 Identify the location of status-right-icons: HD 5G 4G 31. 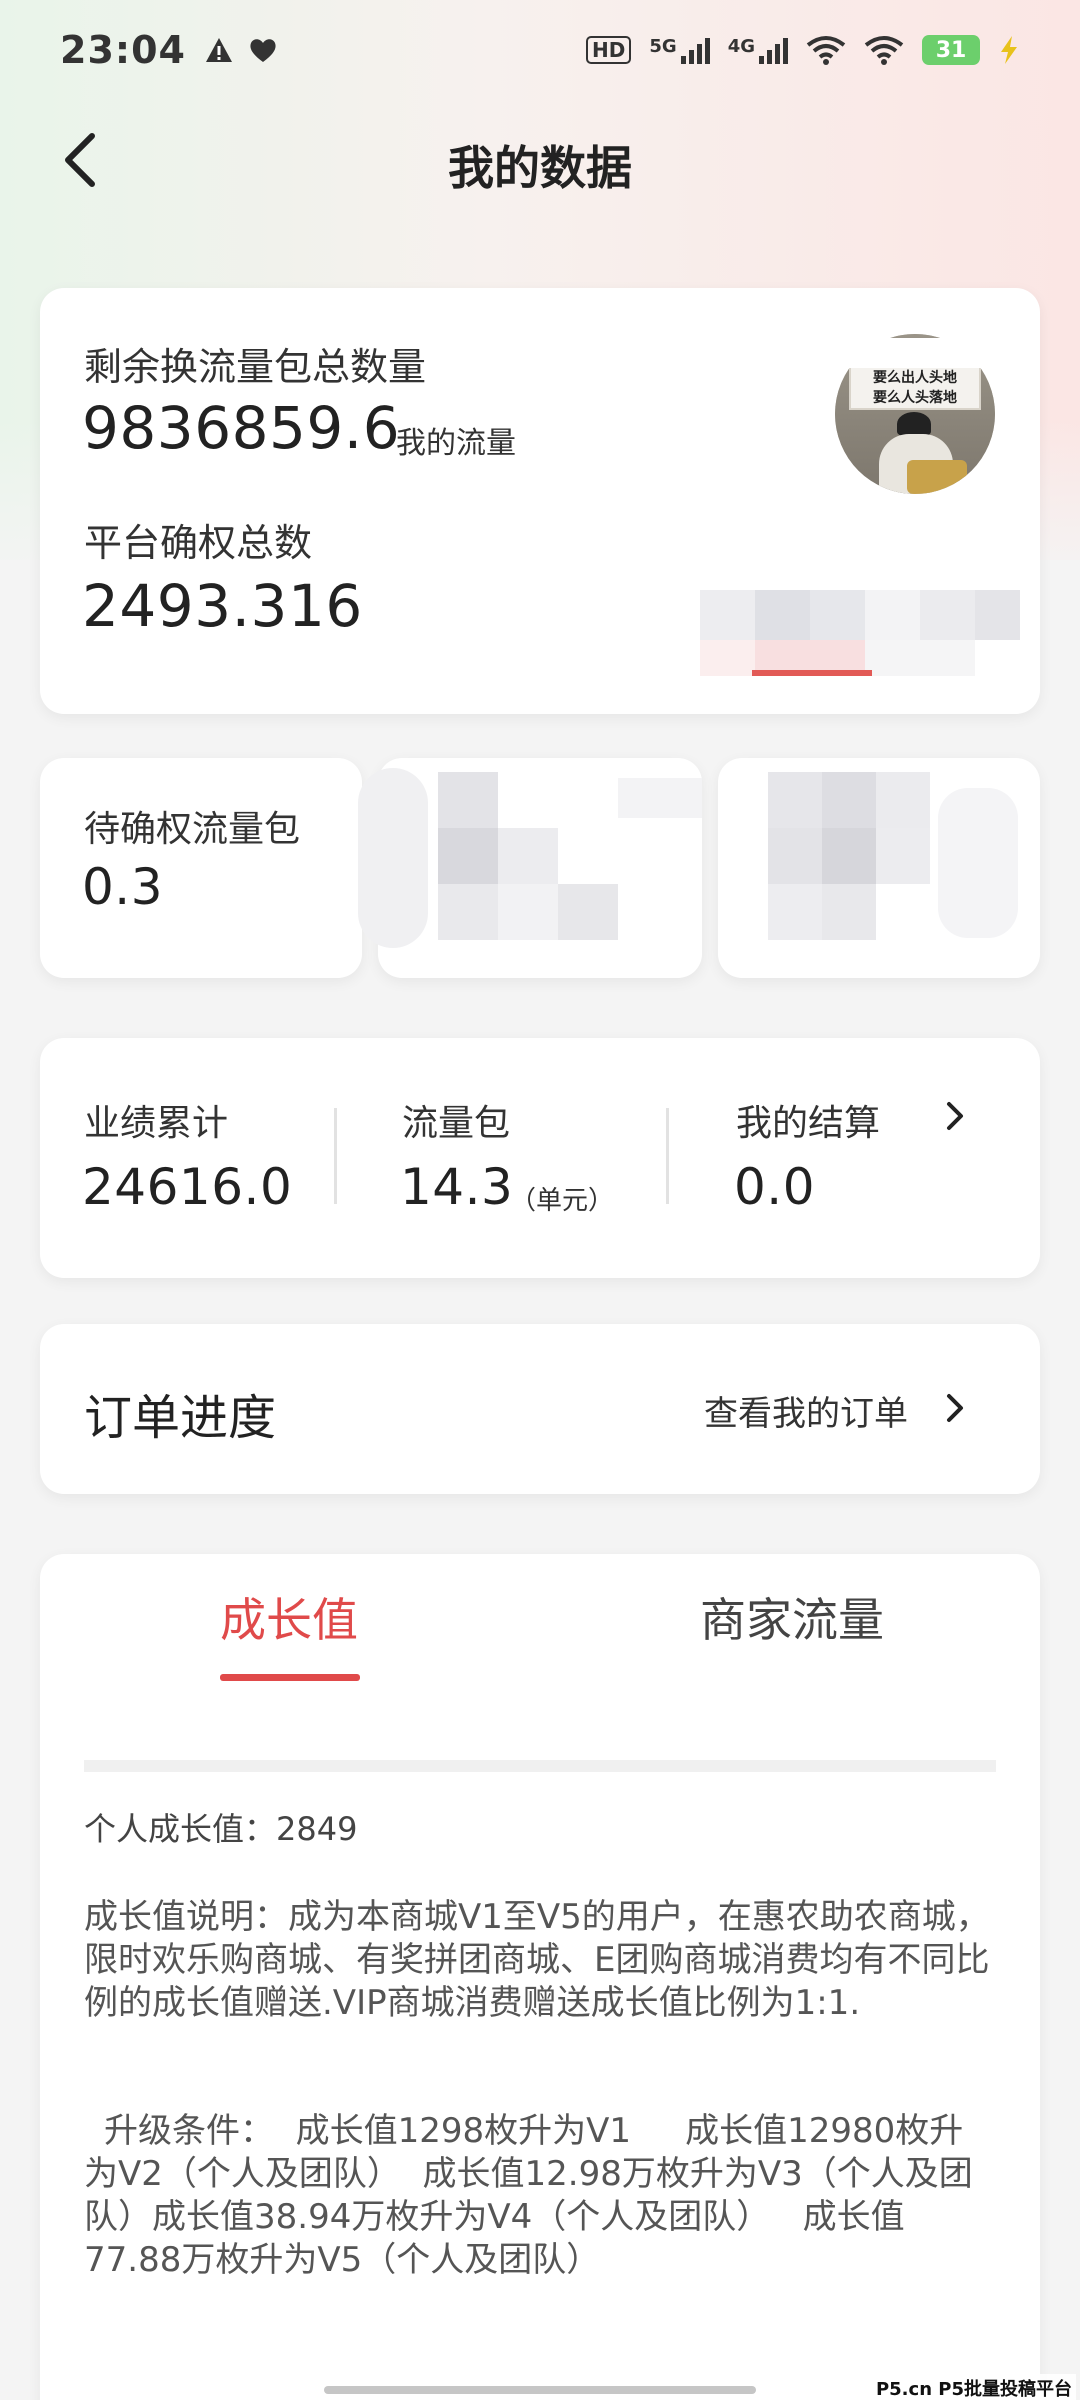
(803, 50).